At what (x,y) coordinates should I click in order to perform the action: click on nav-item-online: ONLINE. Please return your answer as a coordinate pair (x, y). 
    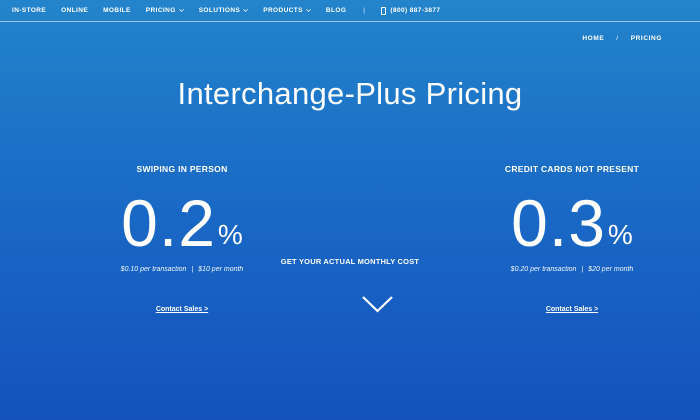
    Looking at the image, I should click on (74, 10).